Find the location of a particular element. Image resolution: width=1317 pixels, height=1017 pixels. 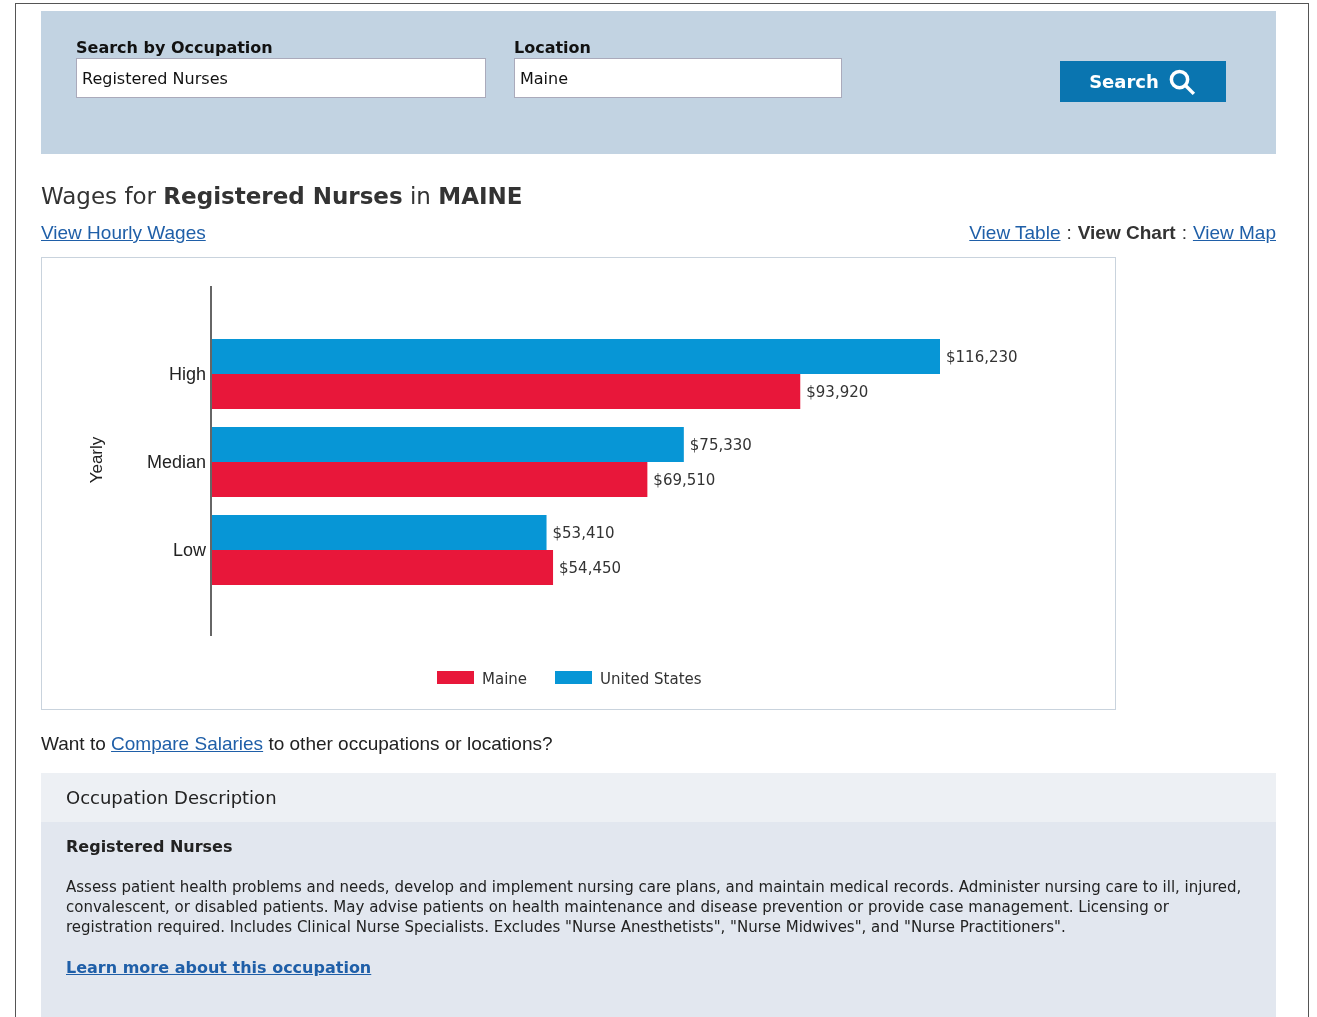

value-label: $93,920 is located at coordinates (837, 392).